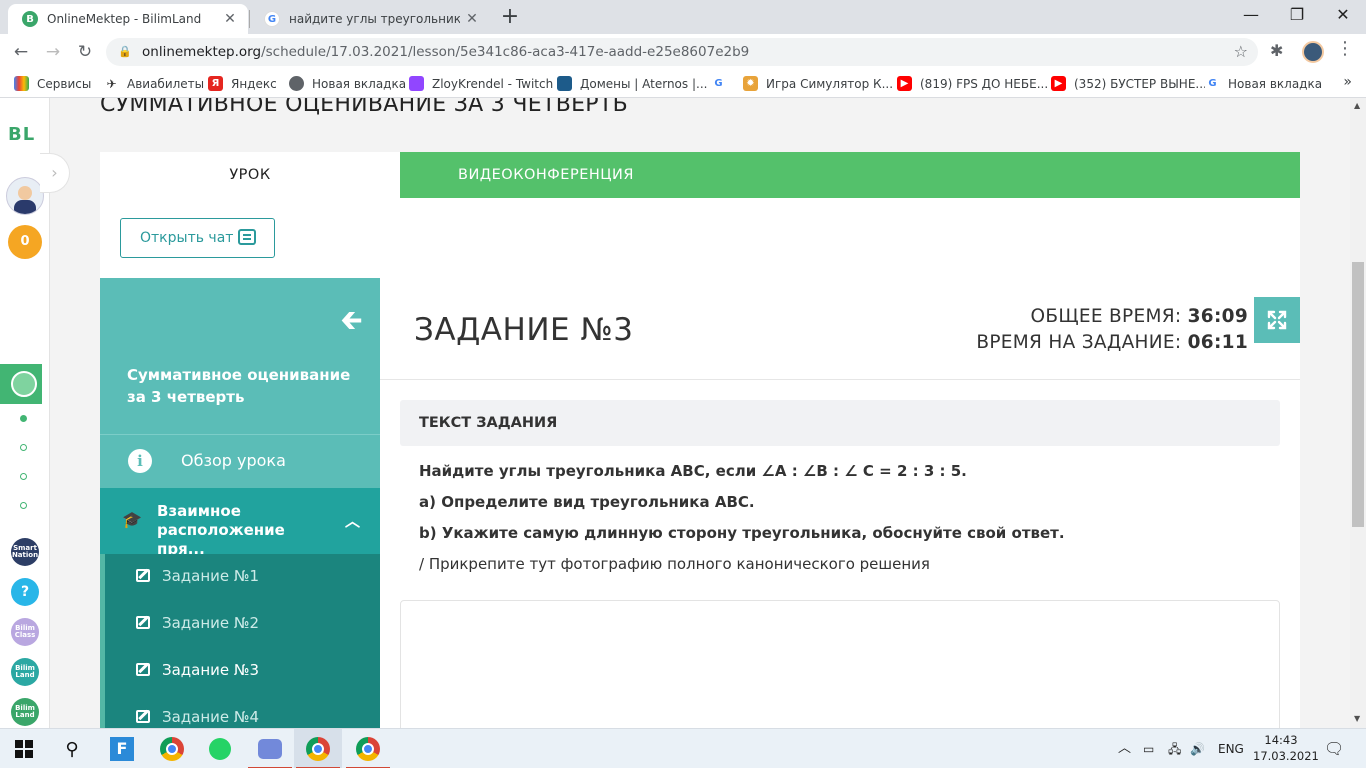 This screenshot has width=1366, height=768. What do you see at coordinates (242, 83) in the screenshot?
I see `bookmark-yandex: Я Яндекс` at bounding box center [242, 83].